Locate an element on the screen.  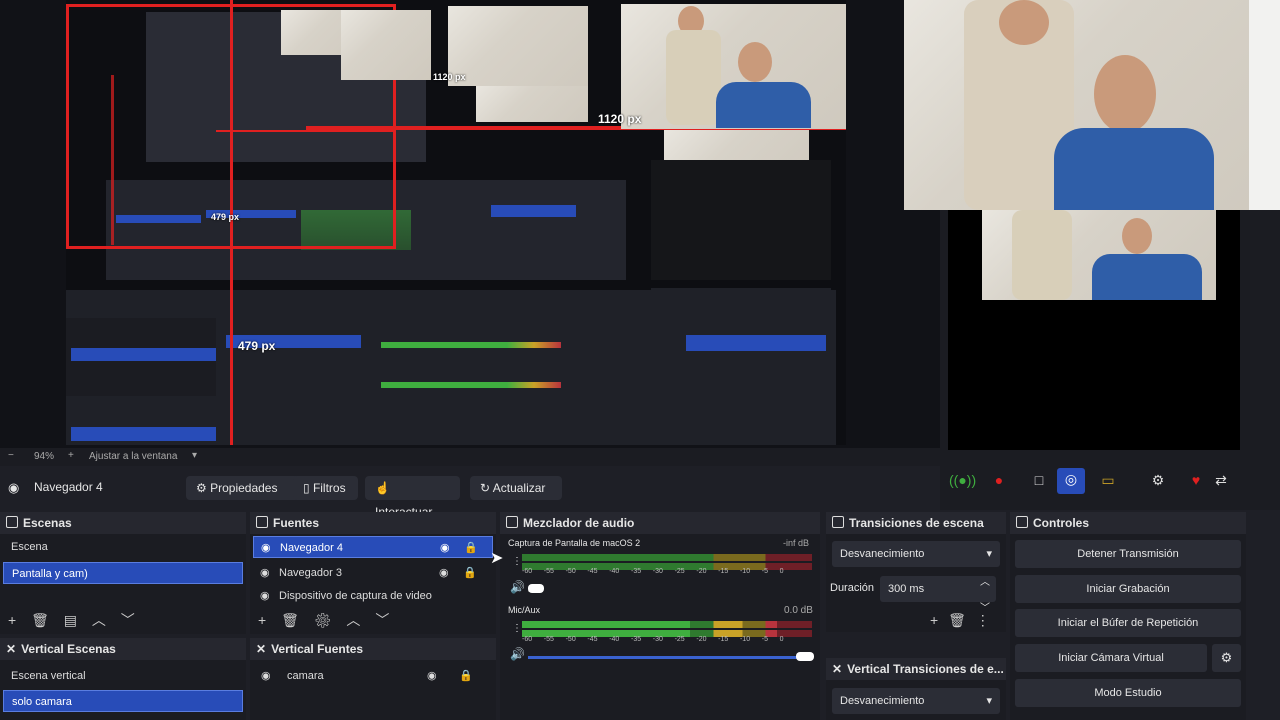
zoom-fit-select: Ajustar a la ventana is located at coordinates (133, 456).